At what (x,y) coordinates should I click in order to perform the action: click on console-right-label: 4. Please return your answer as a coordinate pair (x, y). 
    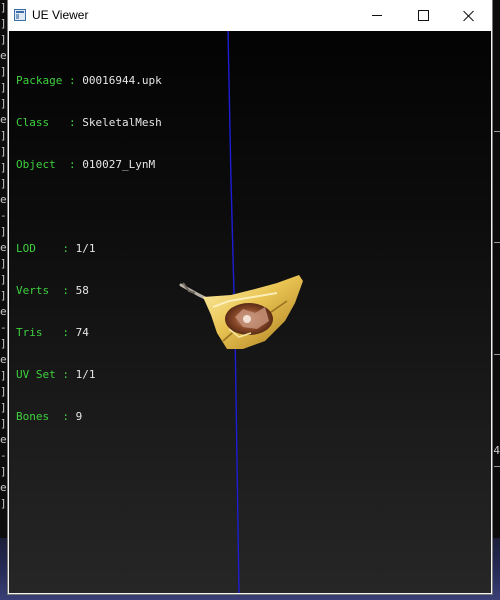
    Looking at the image, I should click on (496, 450).